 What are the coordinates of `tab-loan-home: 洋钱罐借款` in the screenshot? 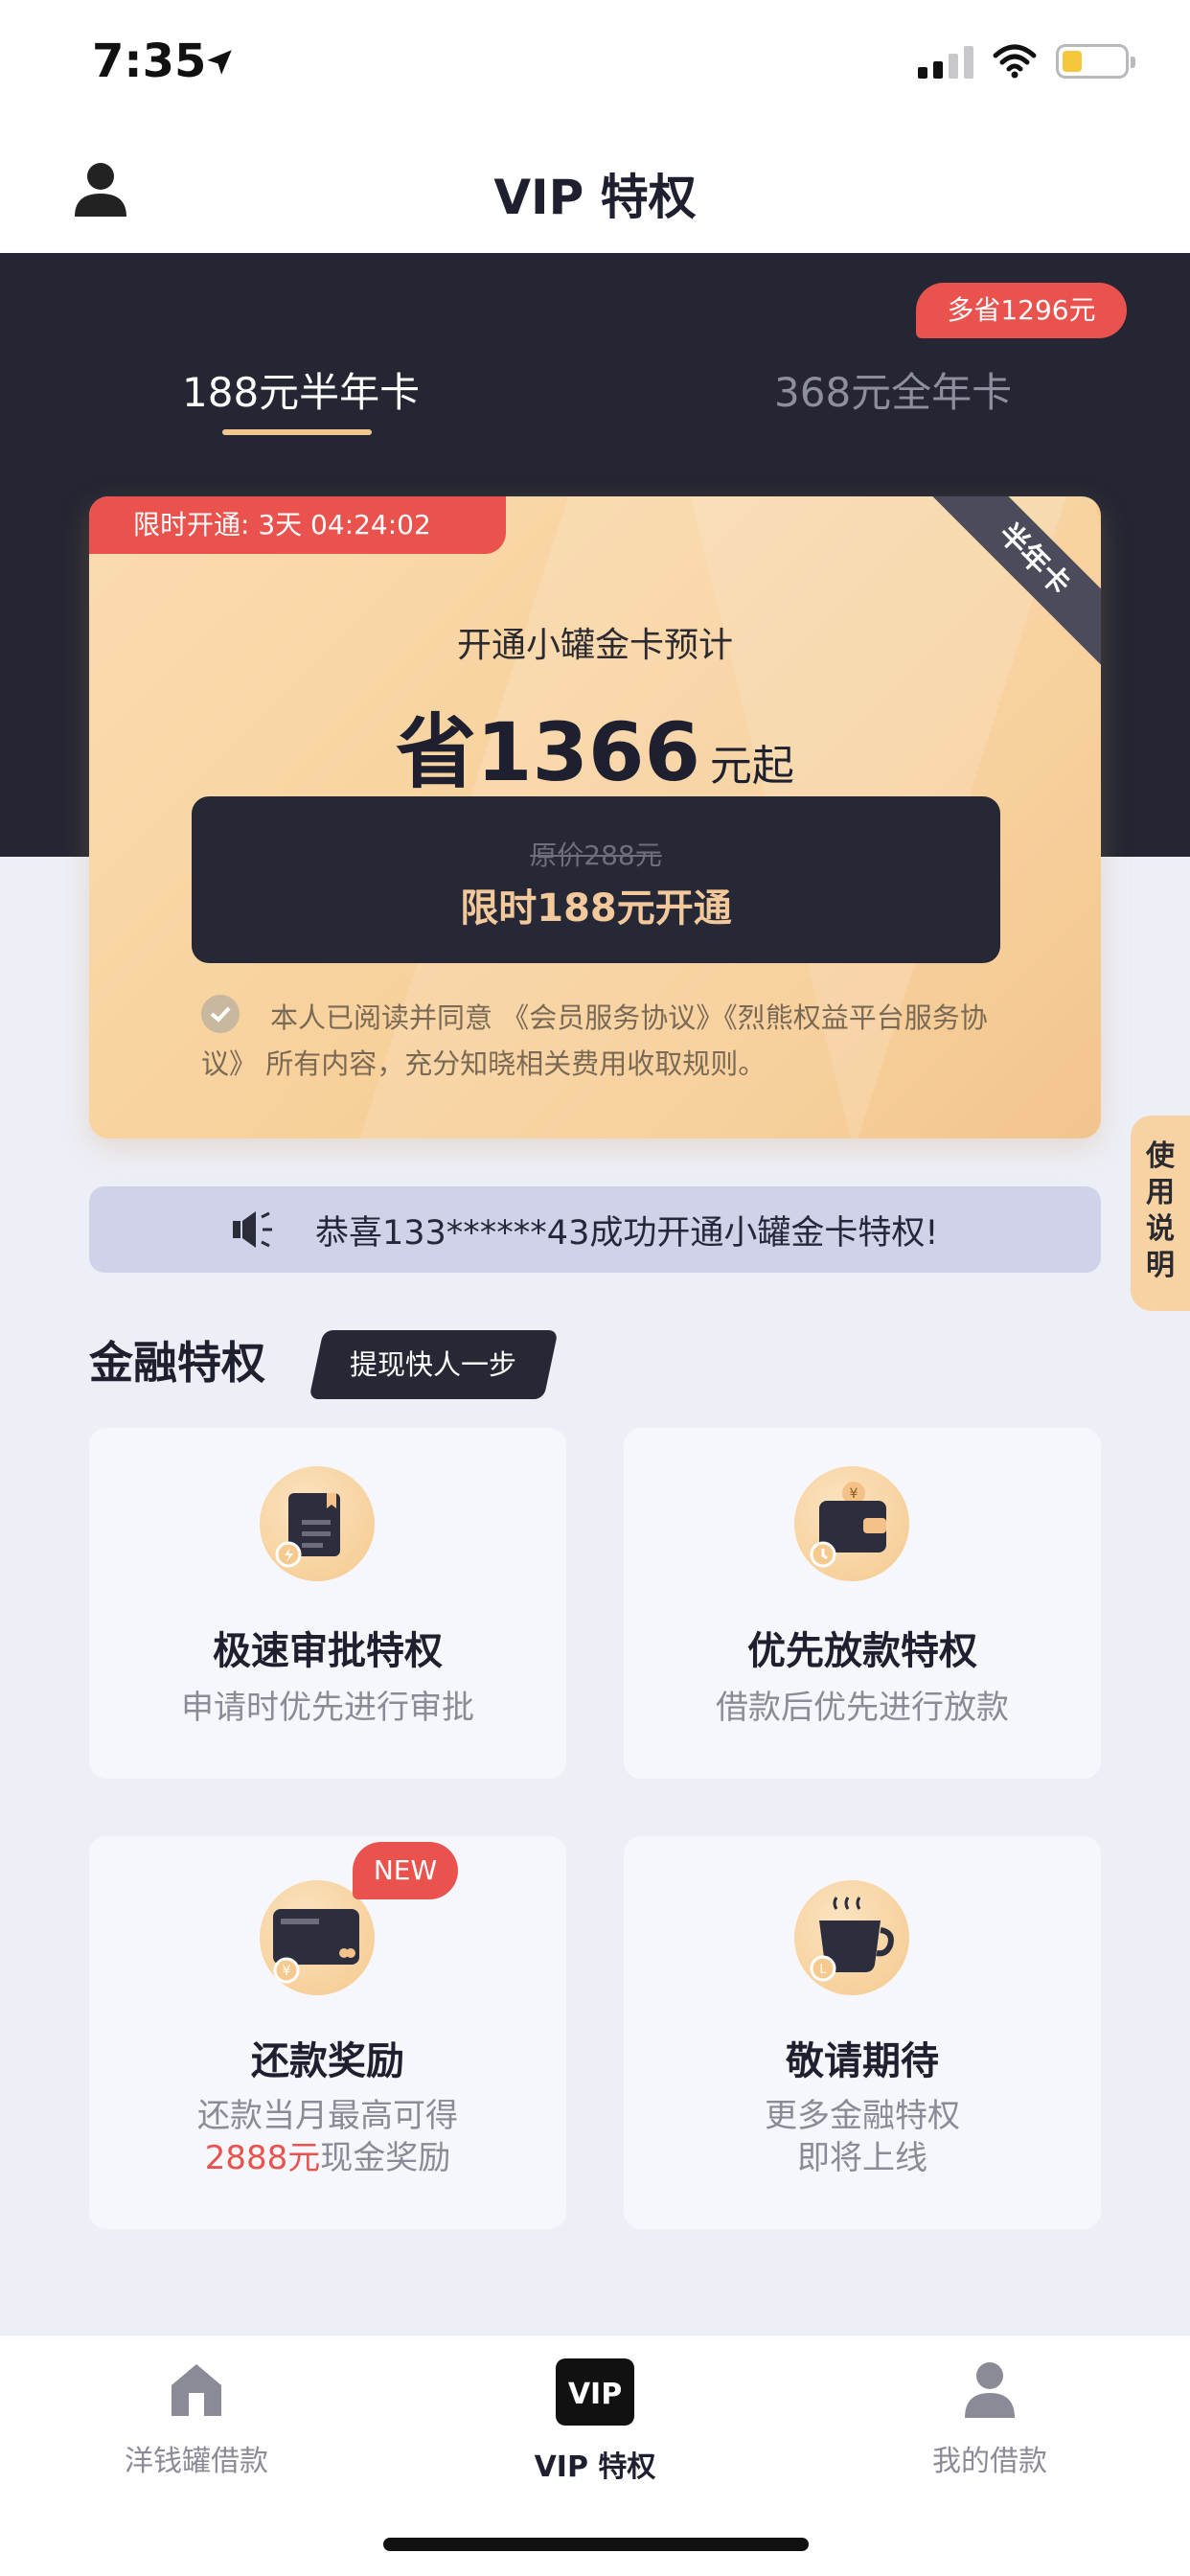 It's located at (197, 2418).